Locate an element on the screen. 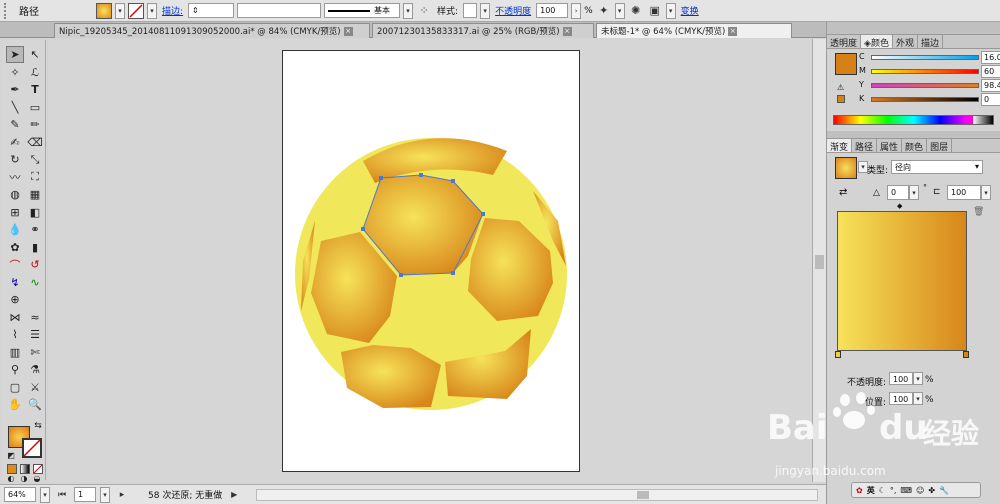 This screenshot has height=504, width=1000. selection-tool-icon: ➤ is located at coordinates (15, 54).